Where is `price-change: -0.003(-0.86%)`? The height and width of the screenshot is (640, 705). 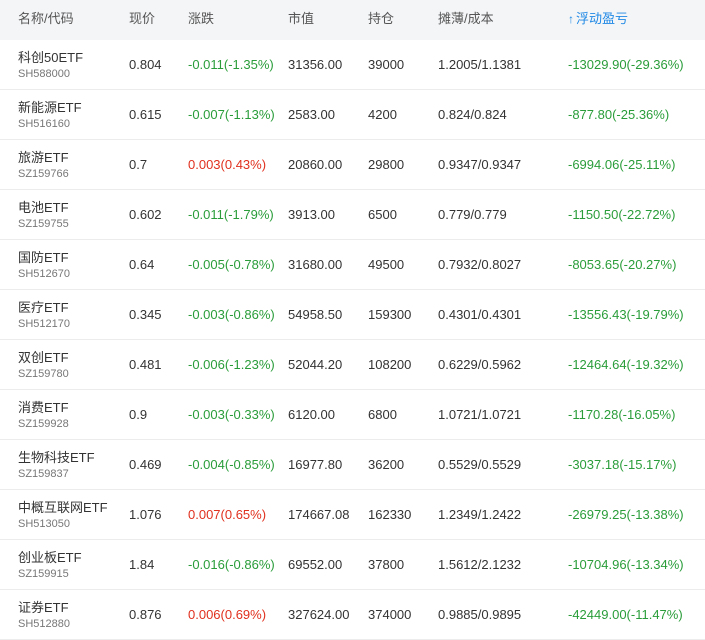
price-change: -0.003(-0.86%) is located at coordinates (231, 314).